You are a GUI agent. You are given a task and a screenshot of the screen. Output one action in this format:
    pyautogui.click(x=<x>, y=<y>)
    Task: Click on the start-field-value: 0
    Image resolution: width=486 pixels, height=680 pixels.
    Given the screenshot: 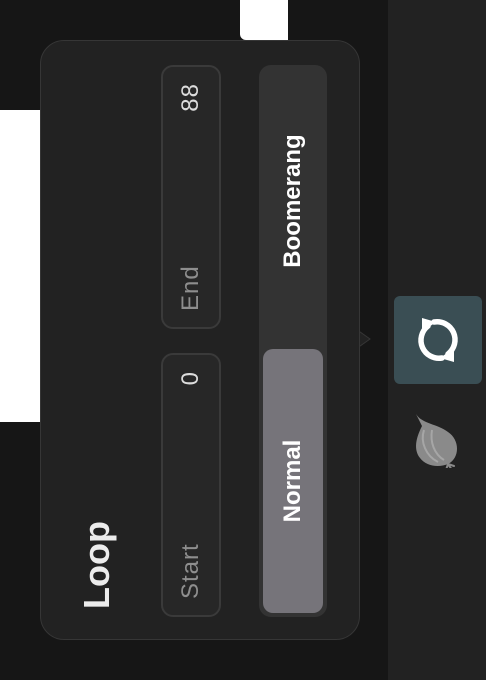 What is the action you would take?
    pyautogui.click(x=190, y=378)
    